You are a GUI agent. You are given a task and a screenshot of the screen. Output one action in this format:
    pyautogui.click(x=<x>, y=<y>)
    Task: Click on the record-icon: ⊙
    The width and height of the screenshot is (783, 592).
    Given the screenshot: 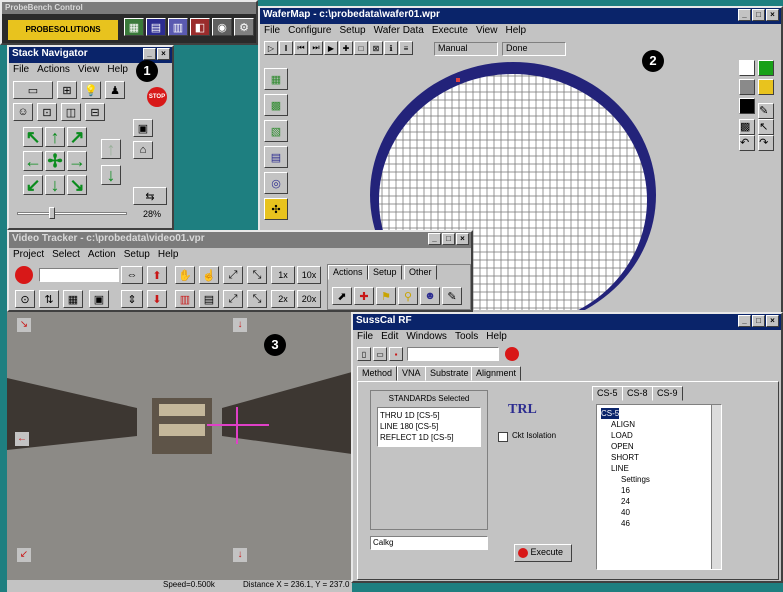 What is the action you would take?
    pyautogui.click(x=25, y=299)
    